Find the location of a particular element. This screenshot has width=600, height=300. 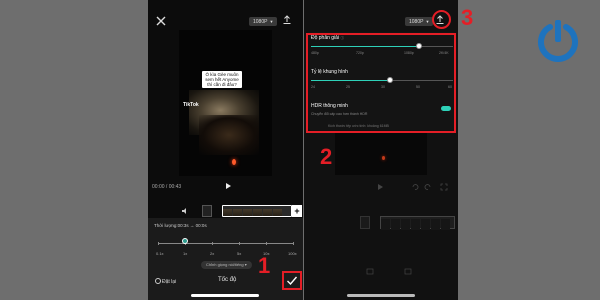

speed-mark: 100x is located at coordinates (292, 253).